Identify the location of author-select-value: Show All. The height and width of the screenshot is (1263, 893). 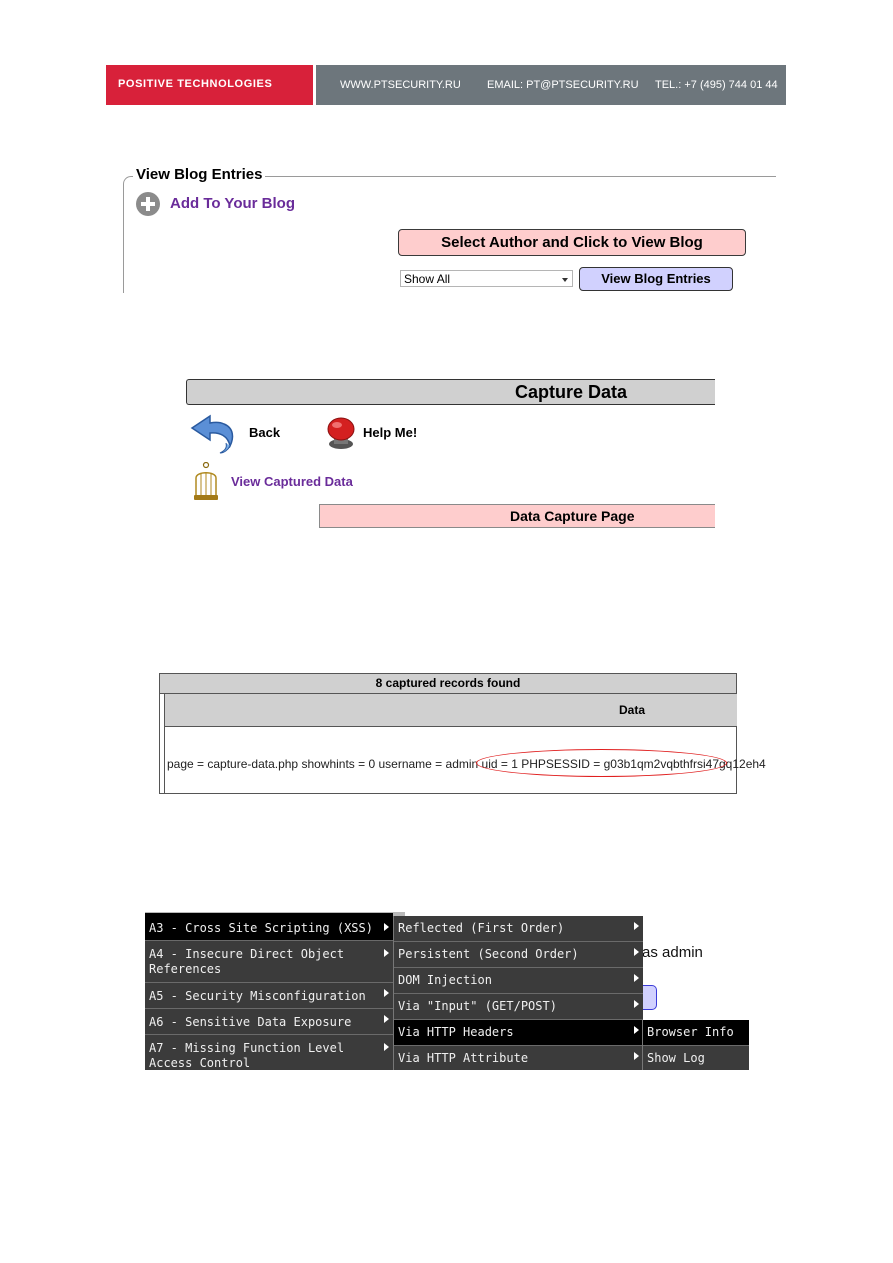
(427, 279).